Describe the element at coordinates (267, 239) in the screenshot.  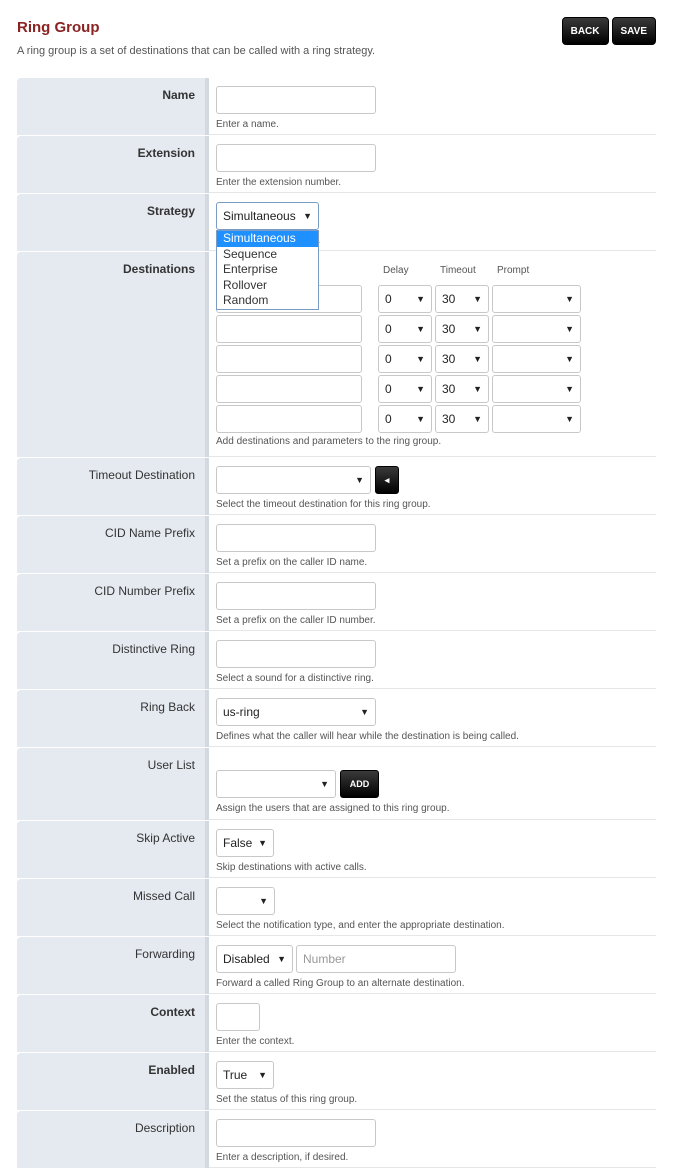
I see `option-simultaneous: Simultaneous` at that location.